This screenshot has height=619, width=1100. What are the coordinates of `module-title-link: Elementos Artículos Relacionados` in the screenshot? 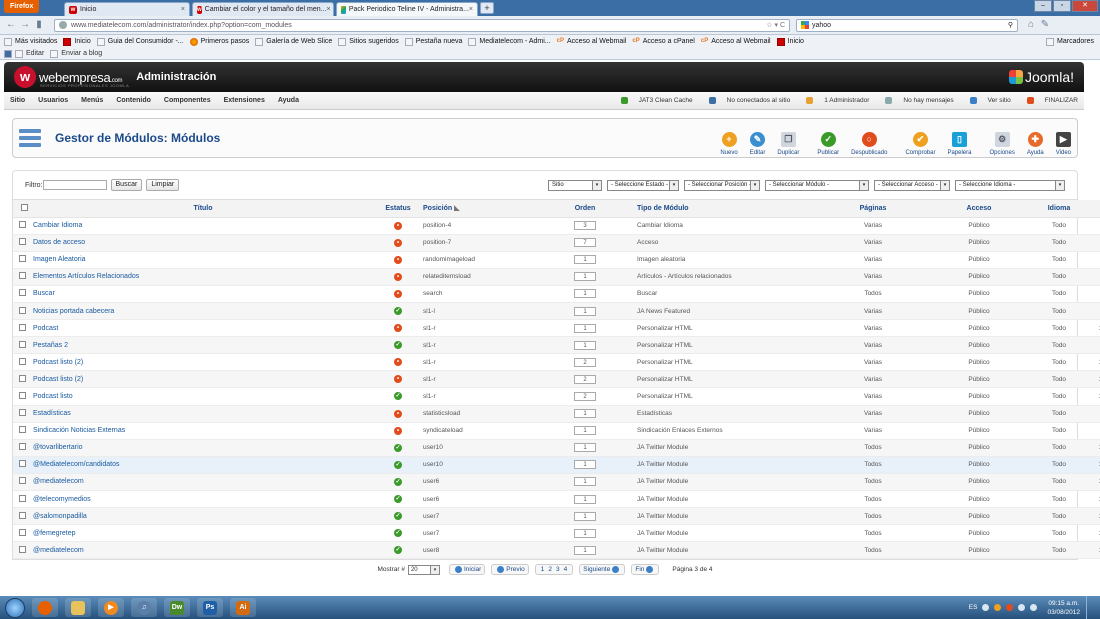 It's located at (86, 276).